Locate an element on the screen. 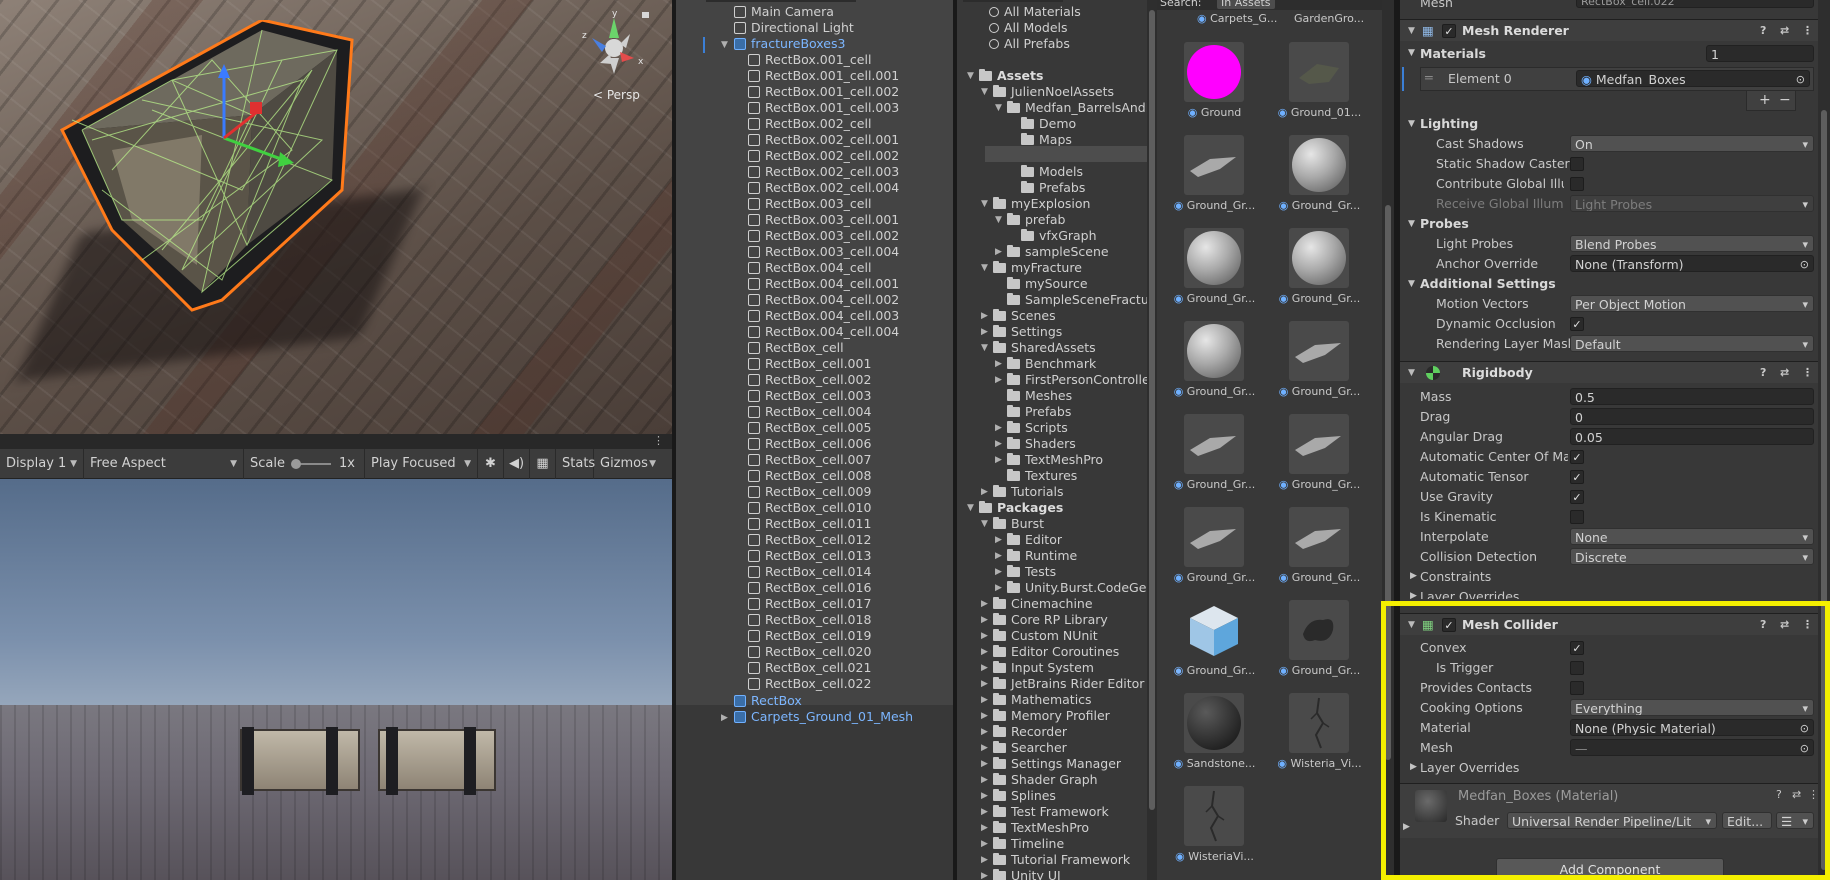  project-folder: FirstPersonController is located at coordinates (1077, 380).